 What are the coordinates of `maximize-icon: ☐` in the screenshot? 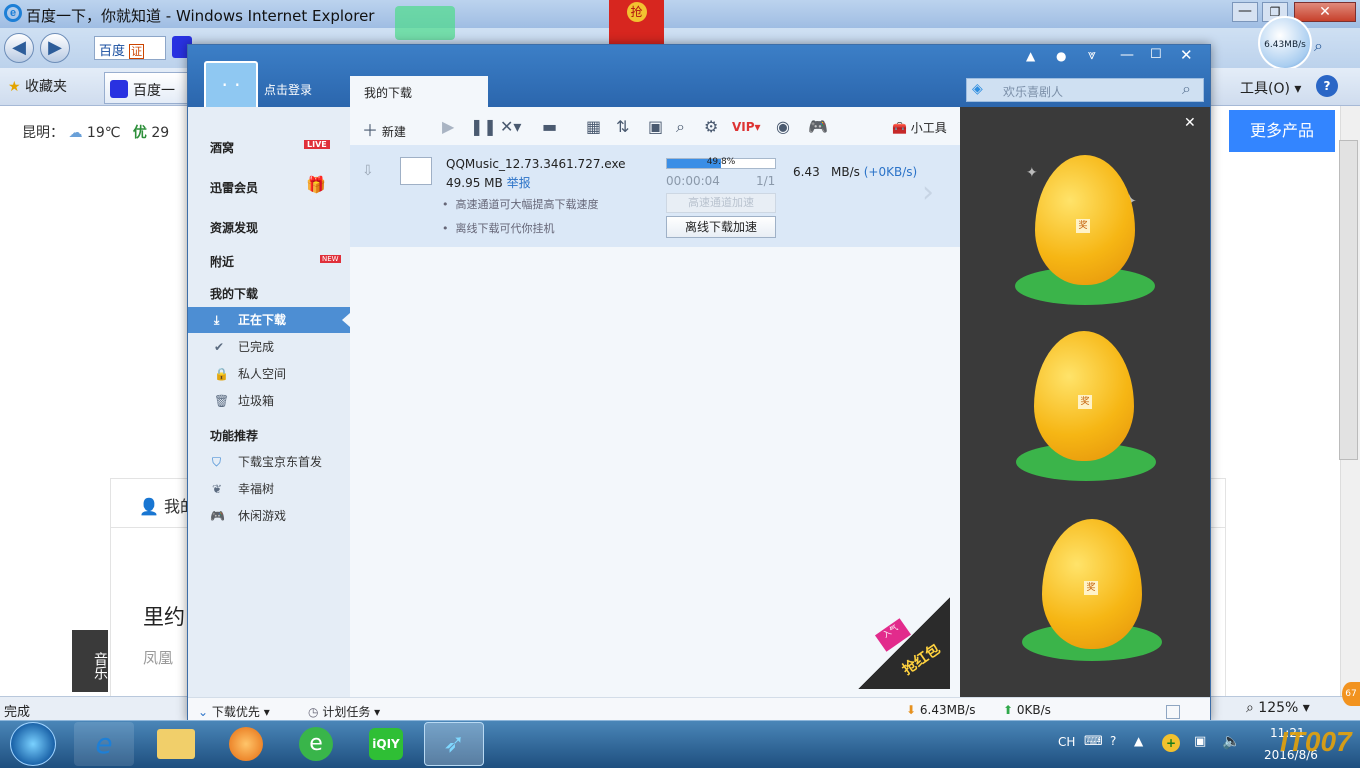 It's located at (1156, 54).